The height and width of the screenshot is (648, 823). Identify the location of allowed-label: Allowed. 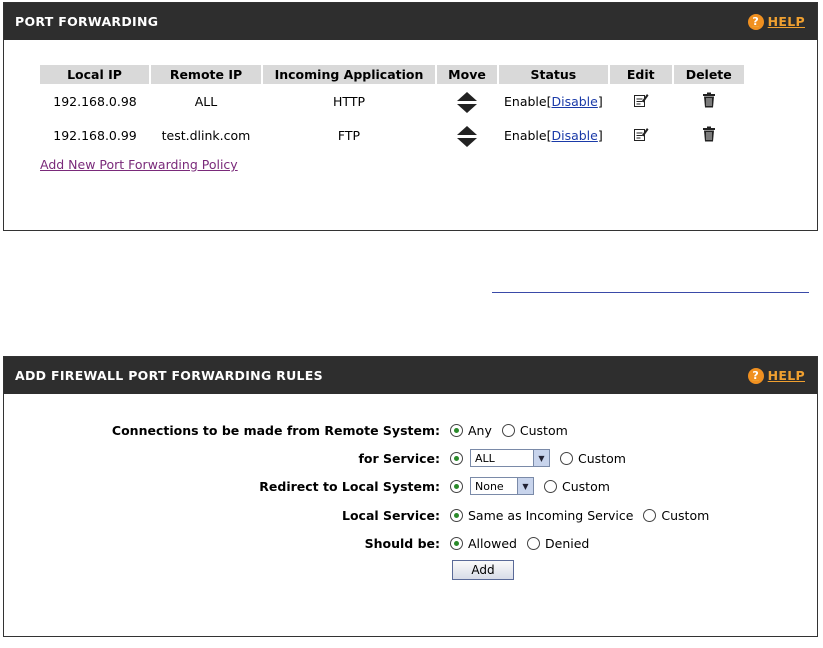
(492, 543).